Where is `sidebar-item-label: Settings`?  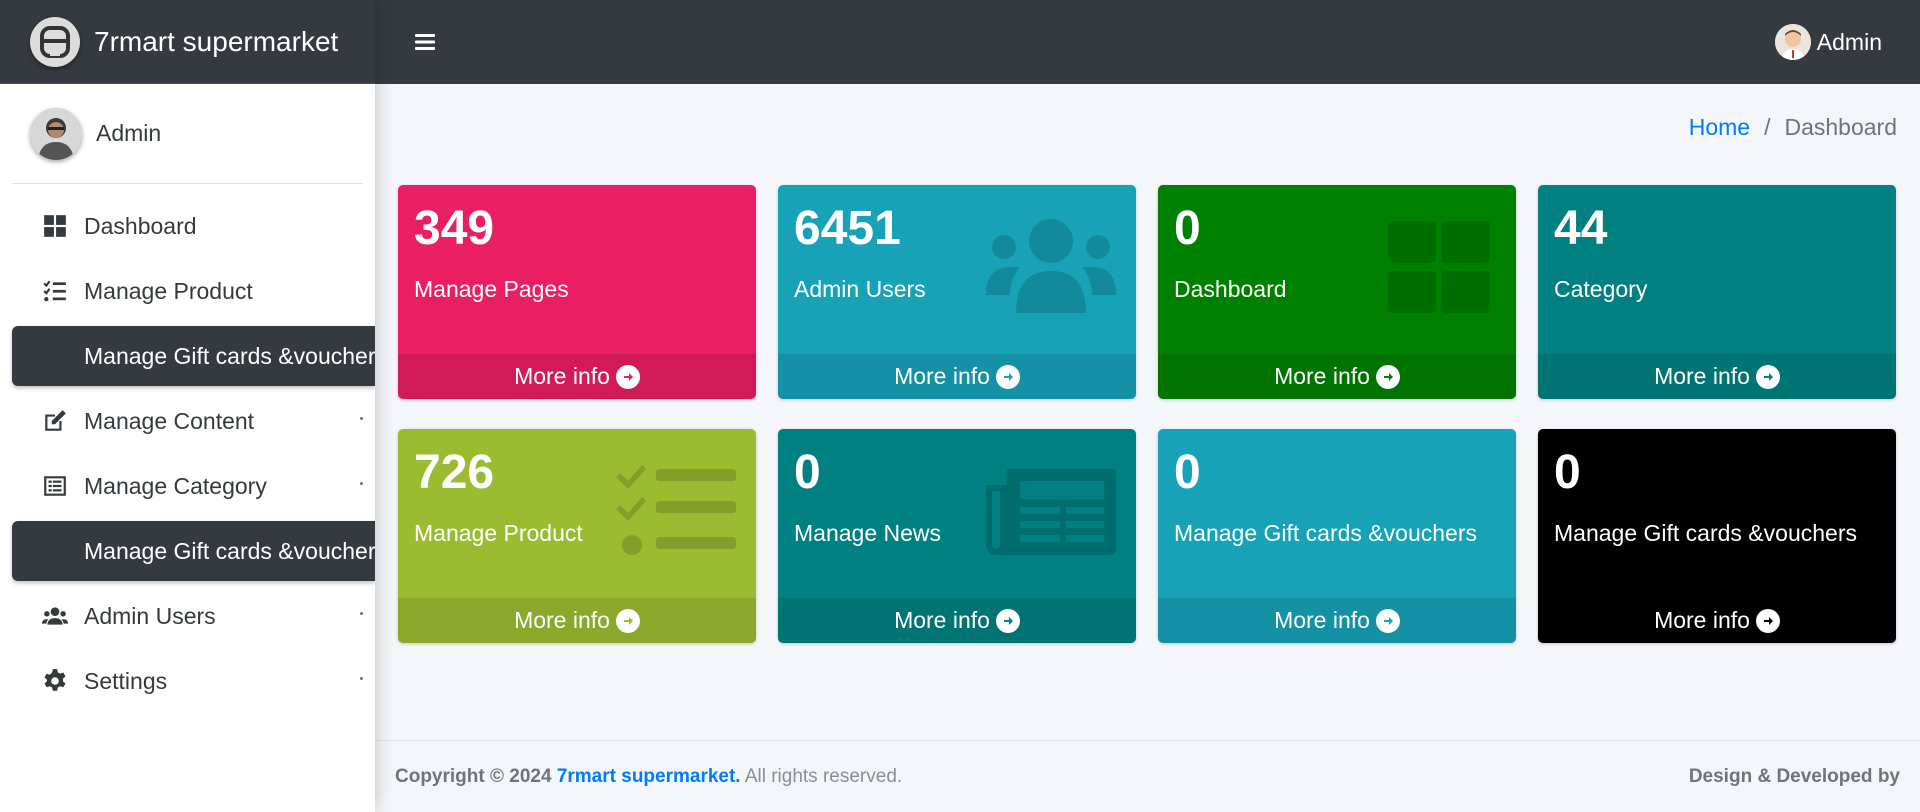
sidebar-item-label: Settings is located at coordinates (126, 680).